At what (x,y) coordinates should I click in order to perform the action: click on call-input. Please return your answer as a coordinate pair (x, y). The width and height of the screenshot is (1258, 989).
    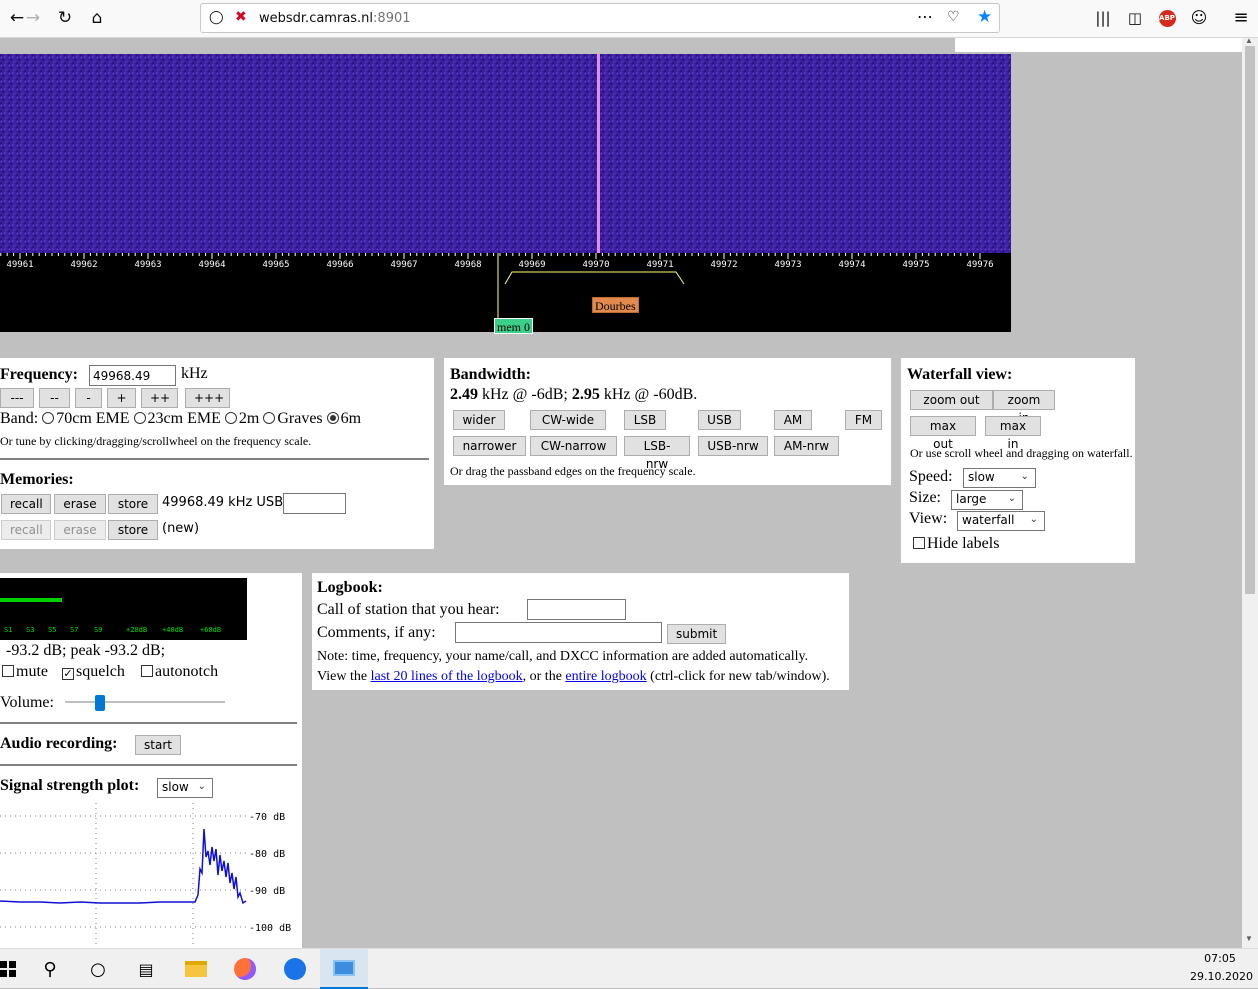
    Looking at the image, I should click on (576, 609).